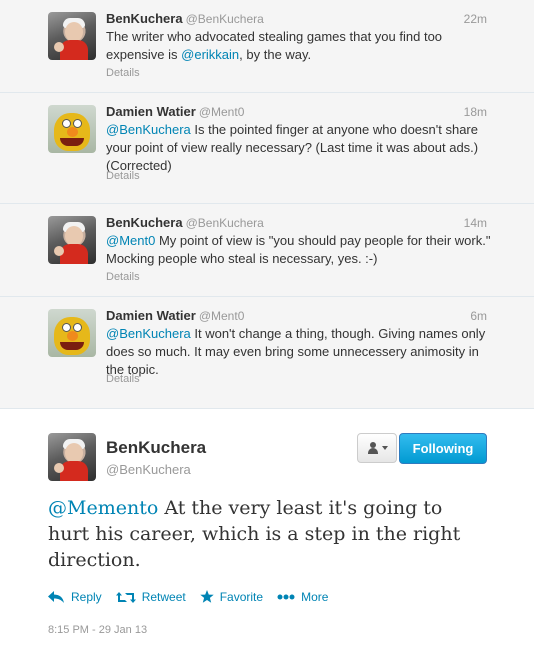 This screenshot has height=670, width=534. Describe the element at coordinates (97, 630) in the screenshot. I see `tweet-timestamp: 8:15 PM - 29 Jan 13` at that location.